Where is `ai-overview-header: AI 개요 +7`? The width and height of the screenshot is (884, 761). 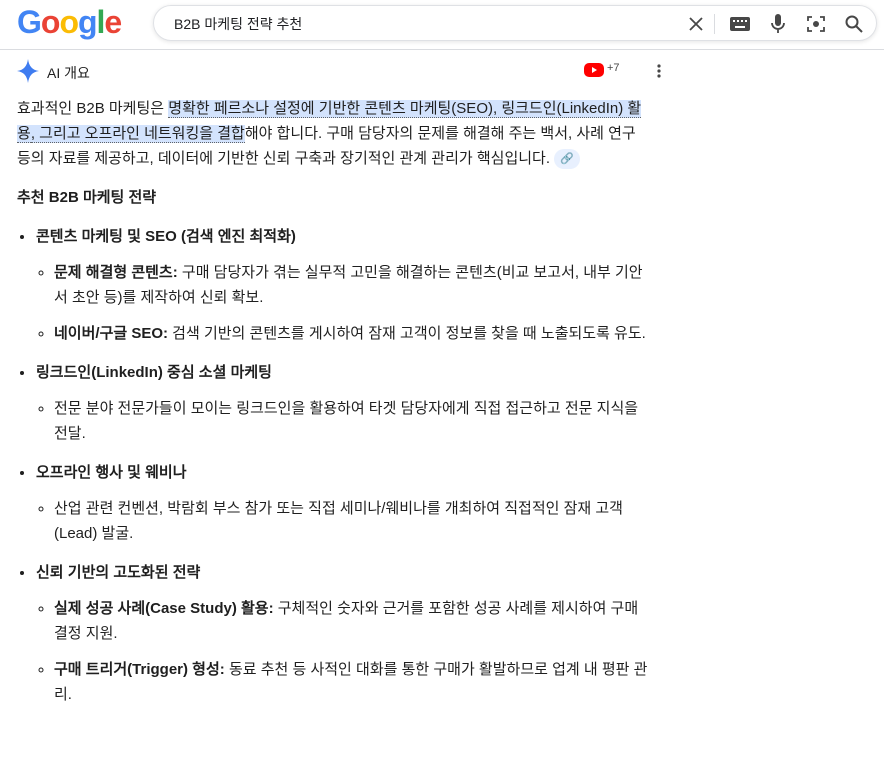 ai-overview-header: AI 개요 +7 is located at coordinates (342, 71).